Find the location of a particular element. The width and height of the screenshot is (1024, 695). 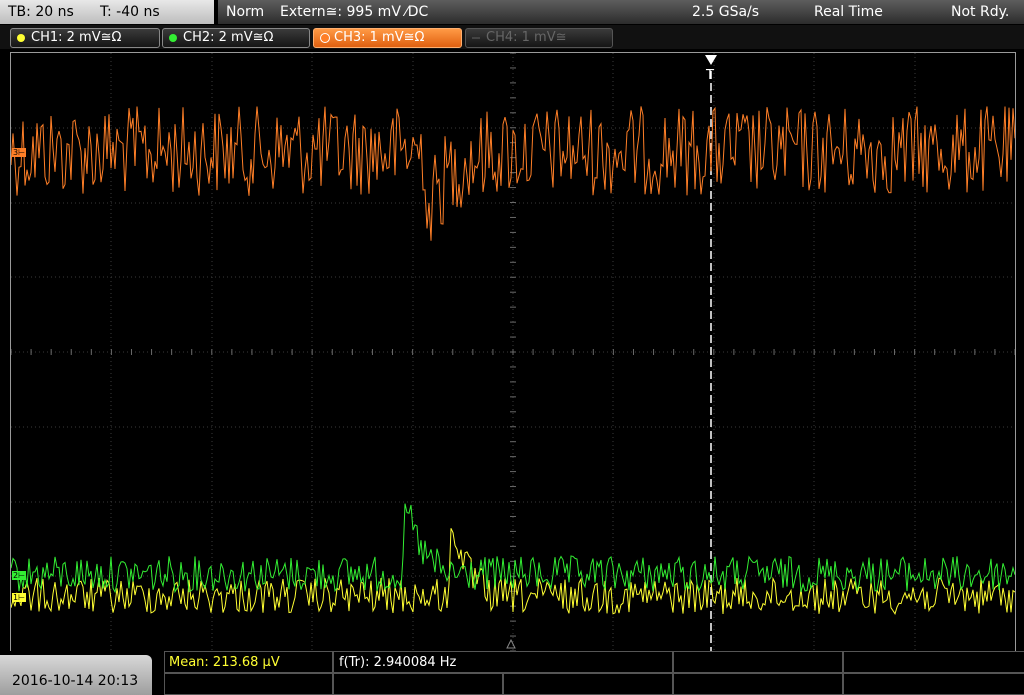

channel-1-button: CH1: 2 mV≅Ω is located at coordinates (85, 38).